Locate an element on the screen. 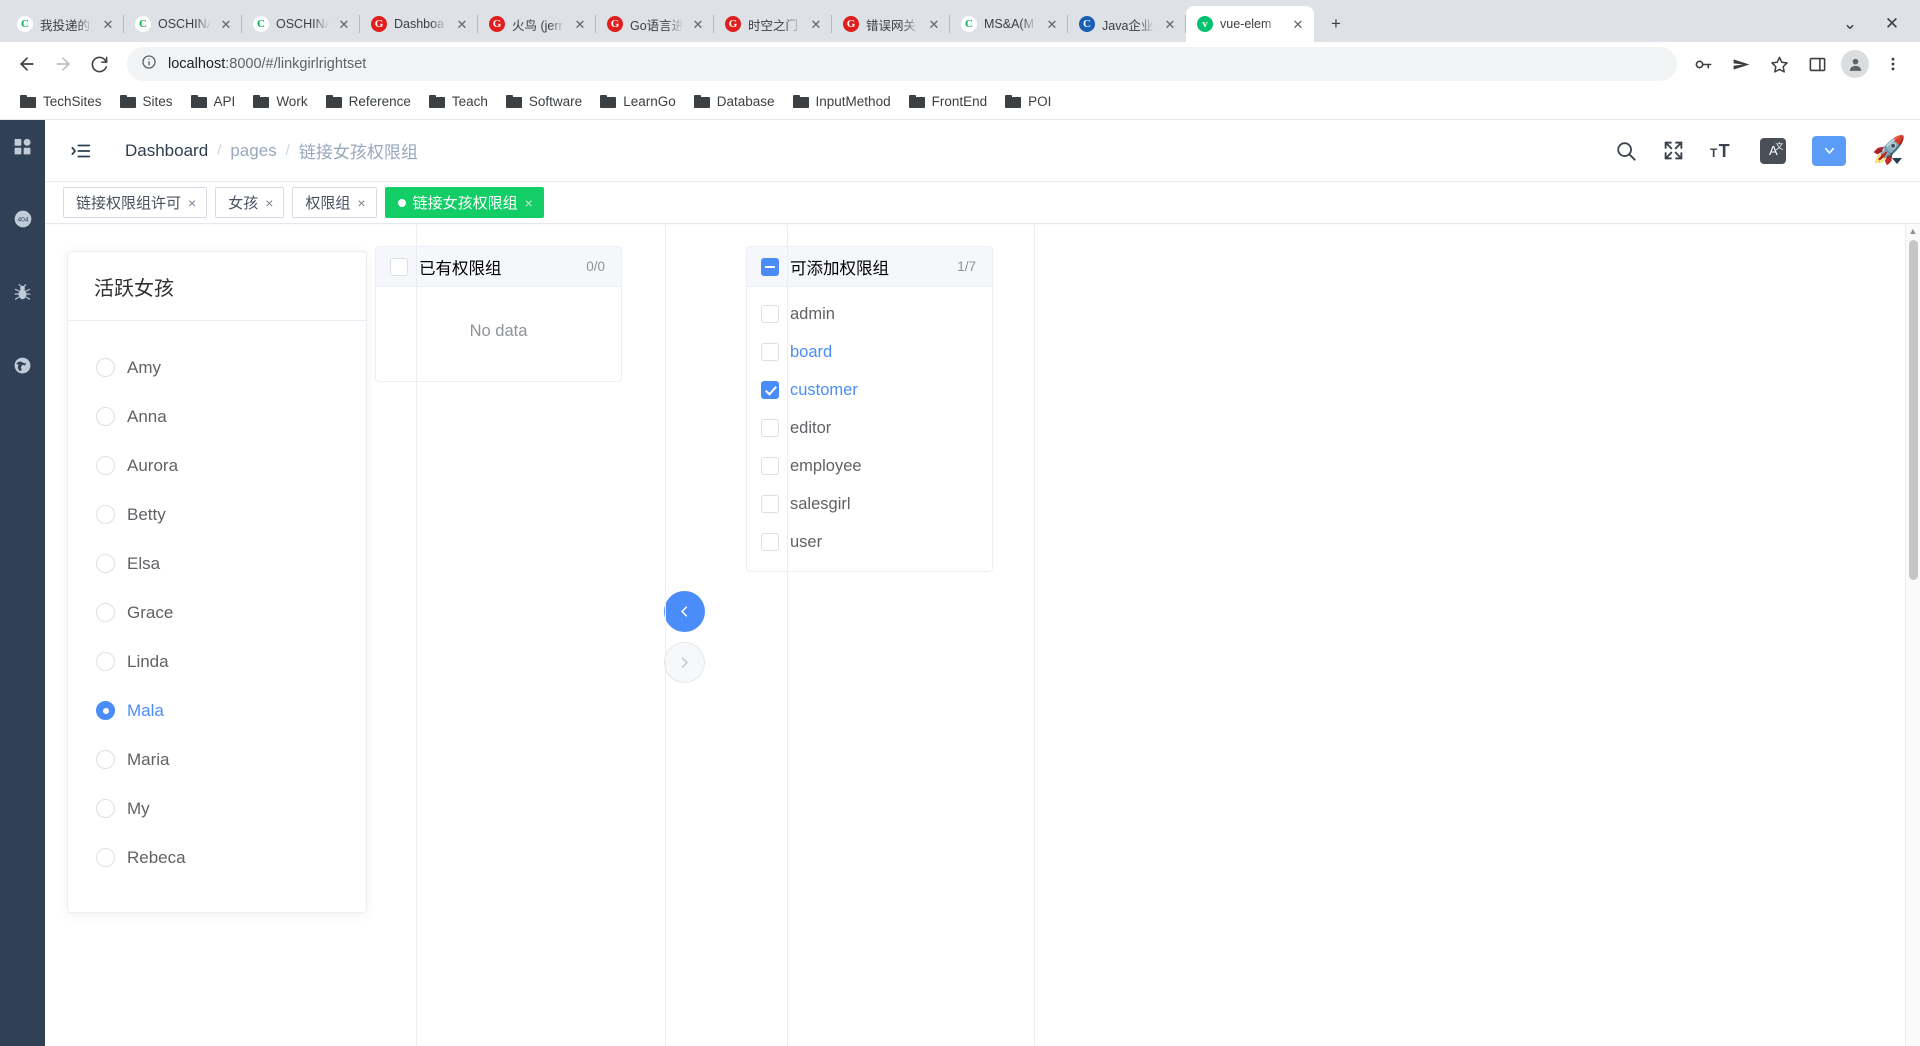  bookmark-item: Software is located at coordinates (544, 101).